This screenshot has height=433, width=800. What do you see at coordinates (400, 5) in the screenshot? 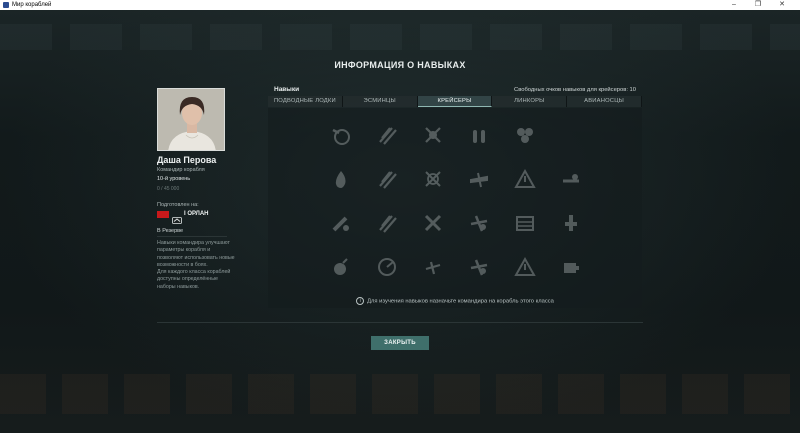
I see `window-titlebar: Мир кораблей – ❐ ✕` at bounding box center [400, 5].